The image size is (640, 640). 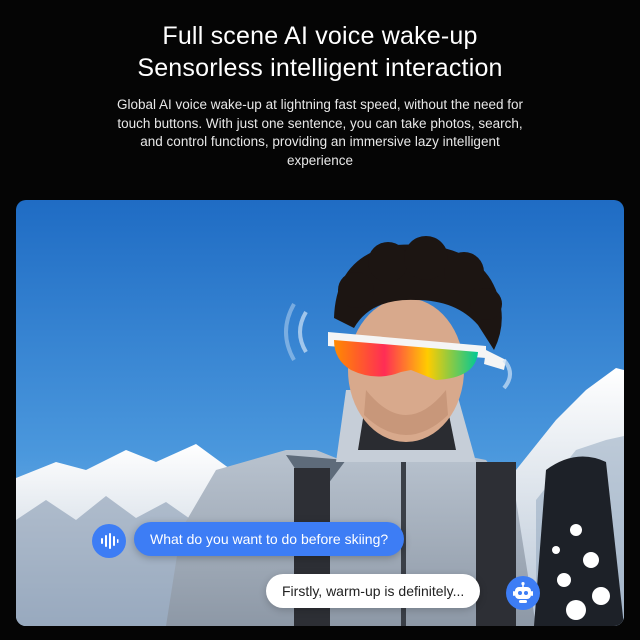 I want to click on headline-line-2: Sensorless intelligent interaction, so click(x=320, y=68).